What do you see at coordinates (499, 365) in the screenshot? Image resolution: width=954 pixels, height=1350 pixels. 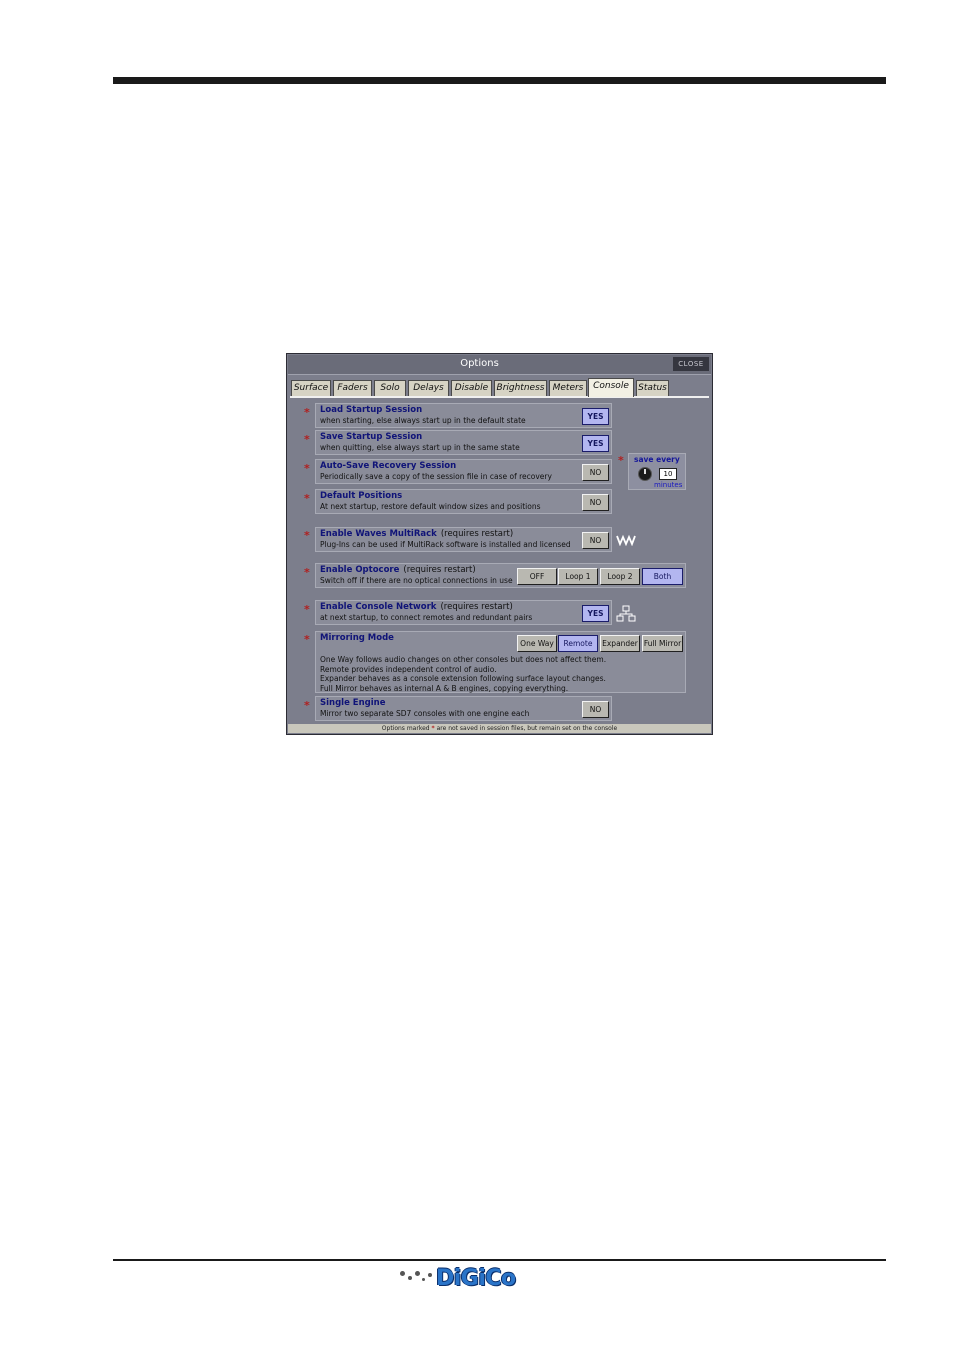 I see `title-bar: Options CLOSE` at bounding box center [499, 365].